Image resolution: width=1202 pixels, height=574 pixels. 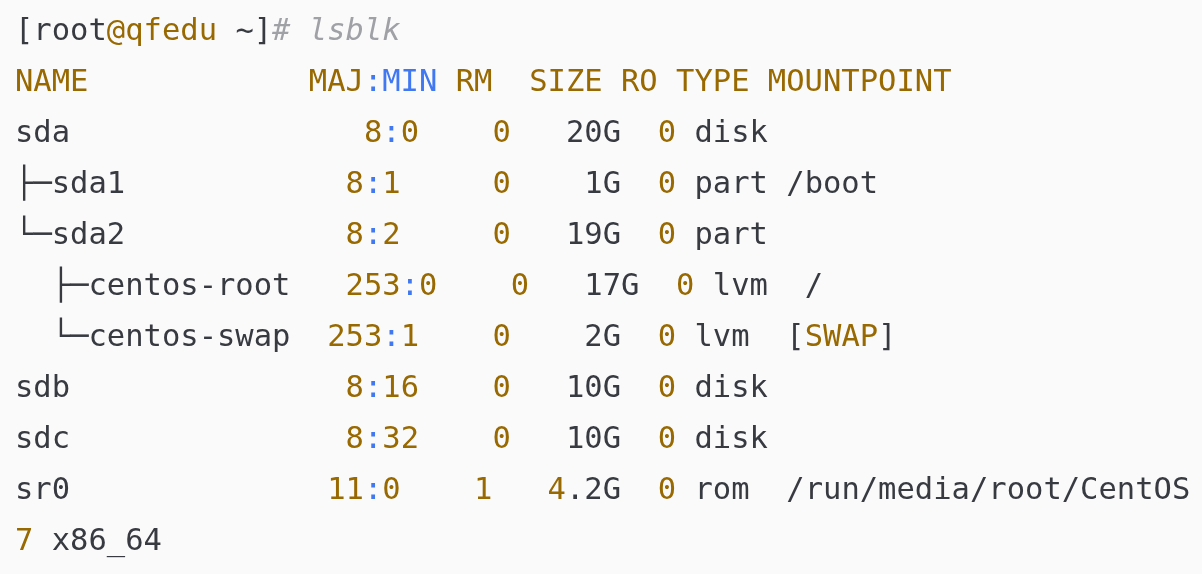 What do you see at coordinates (436, 285) in the screenshot?
I see `code-line: ├─centos-root 253:0 0 17G 0 lvm /` at bounding box center [436, 285].